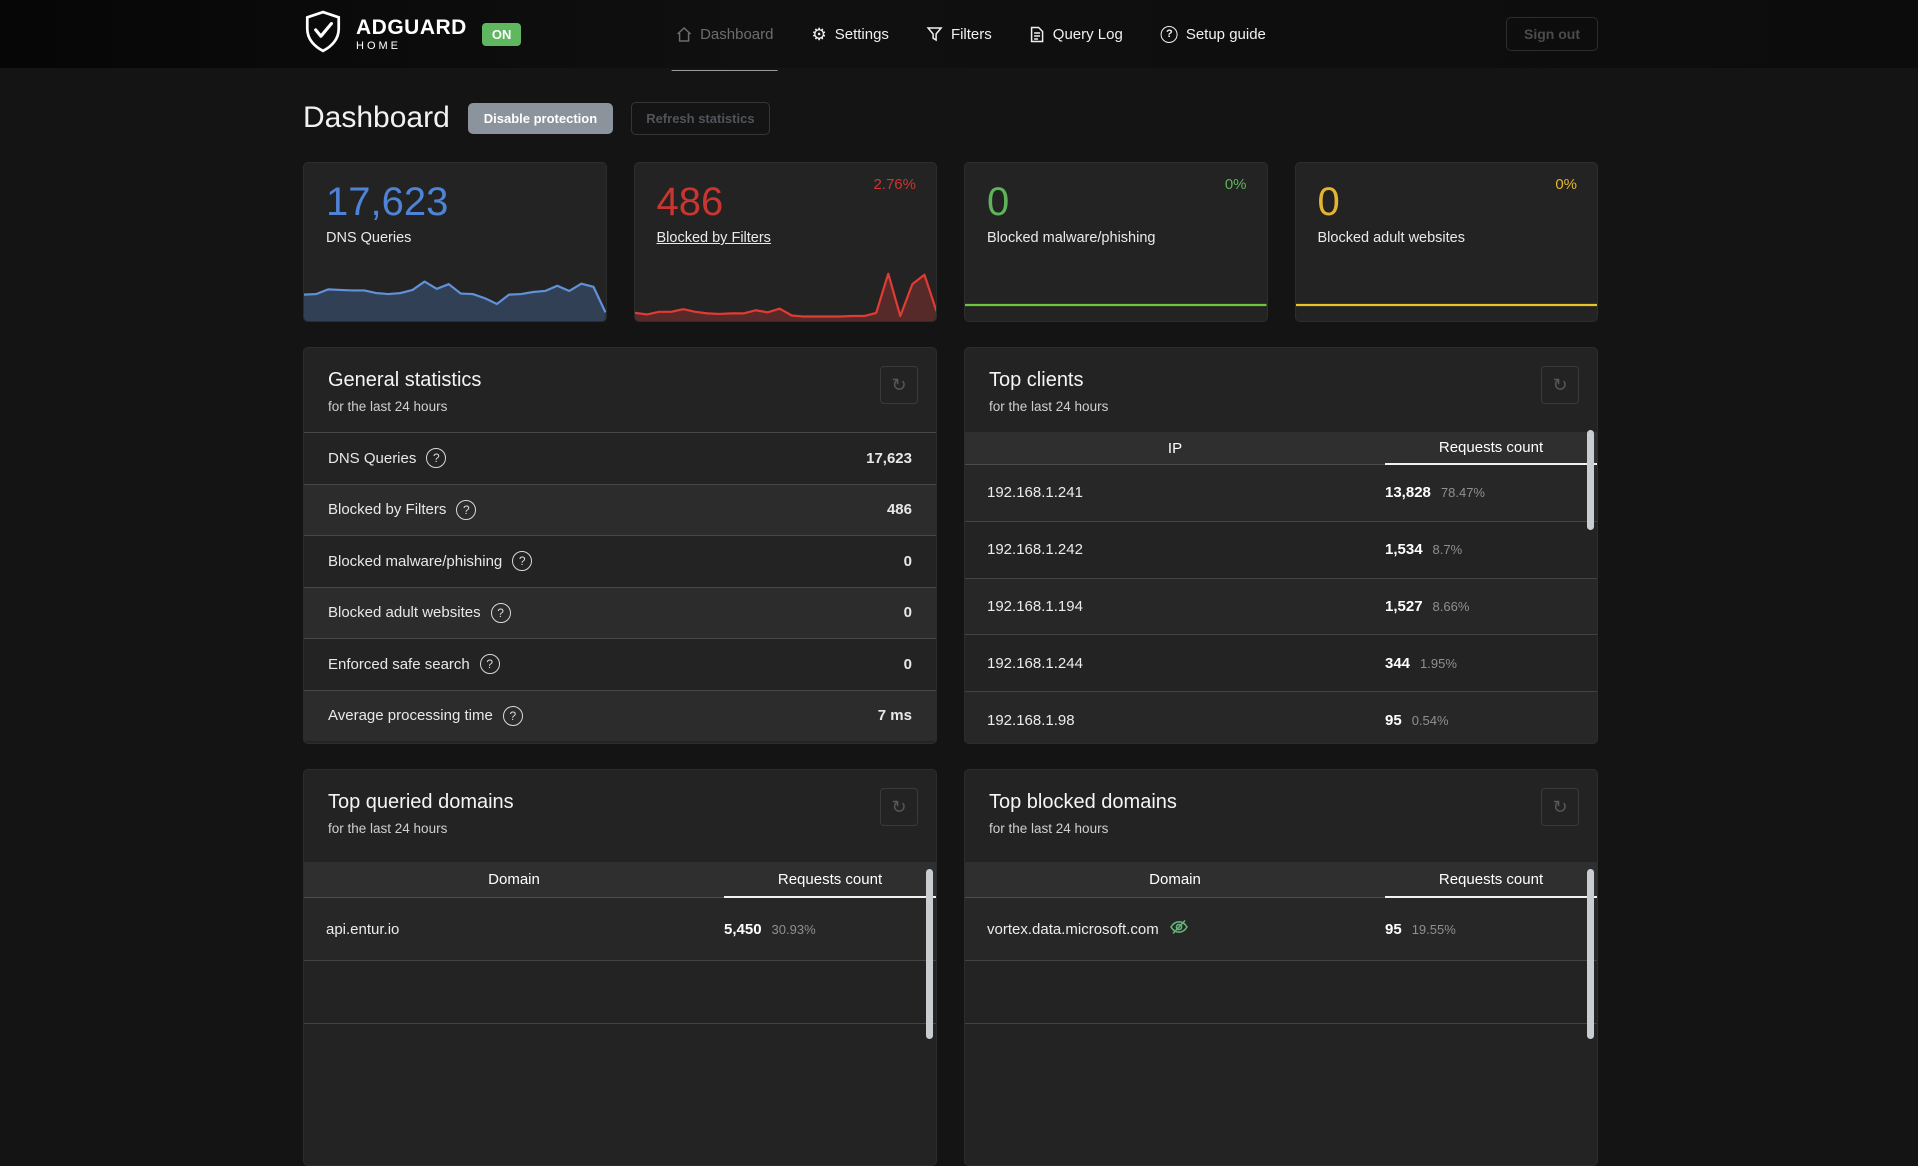 Image resolution: width=1918 pixels, height=1166 pixels. Describe the element at coordinates (724, 35) in the screenshot. I see `nav-item-dashboard: Dashboard` at that location.